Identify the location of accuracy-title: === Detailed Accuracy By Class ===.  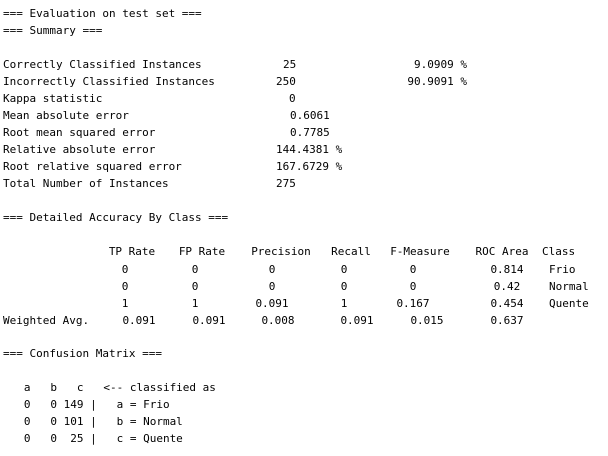
(116, 217).